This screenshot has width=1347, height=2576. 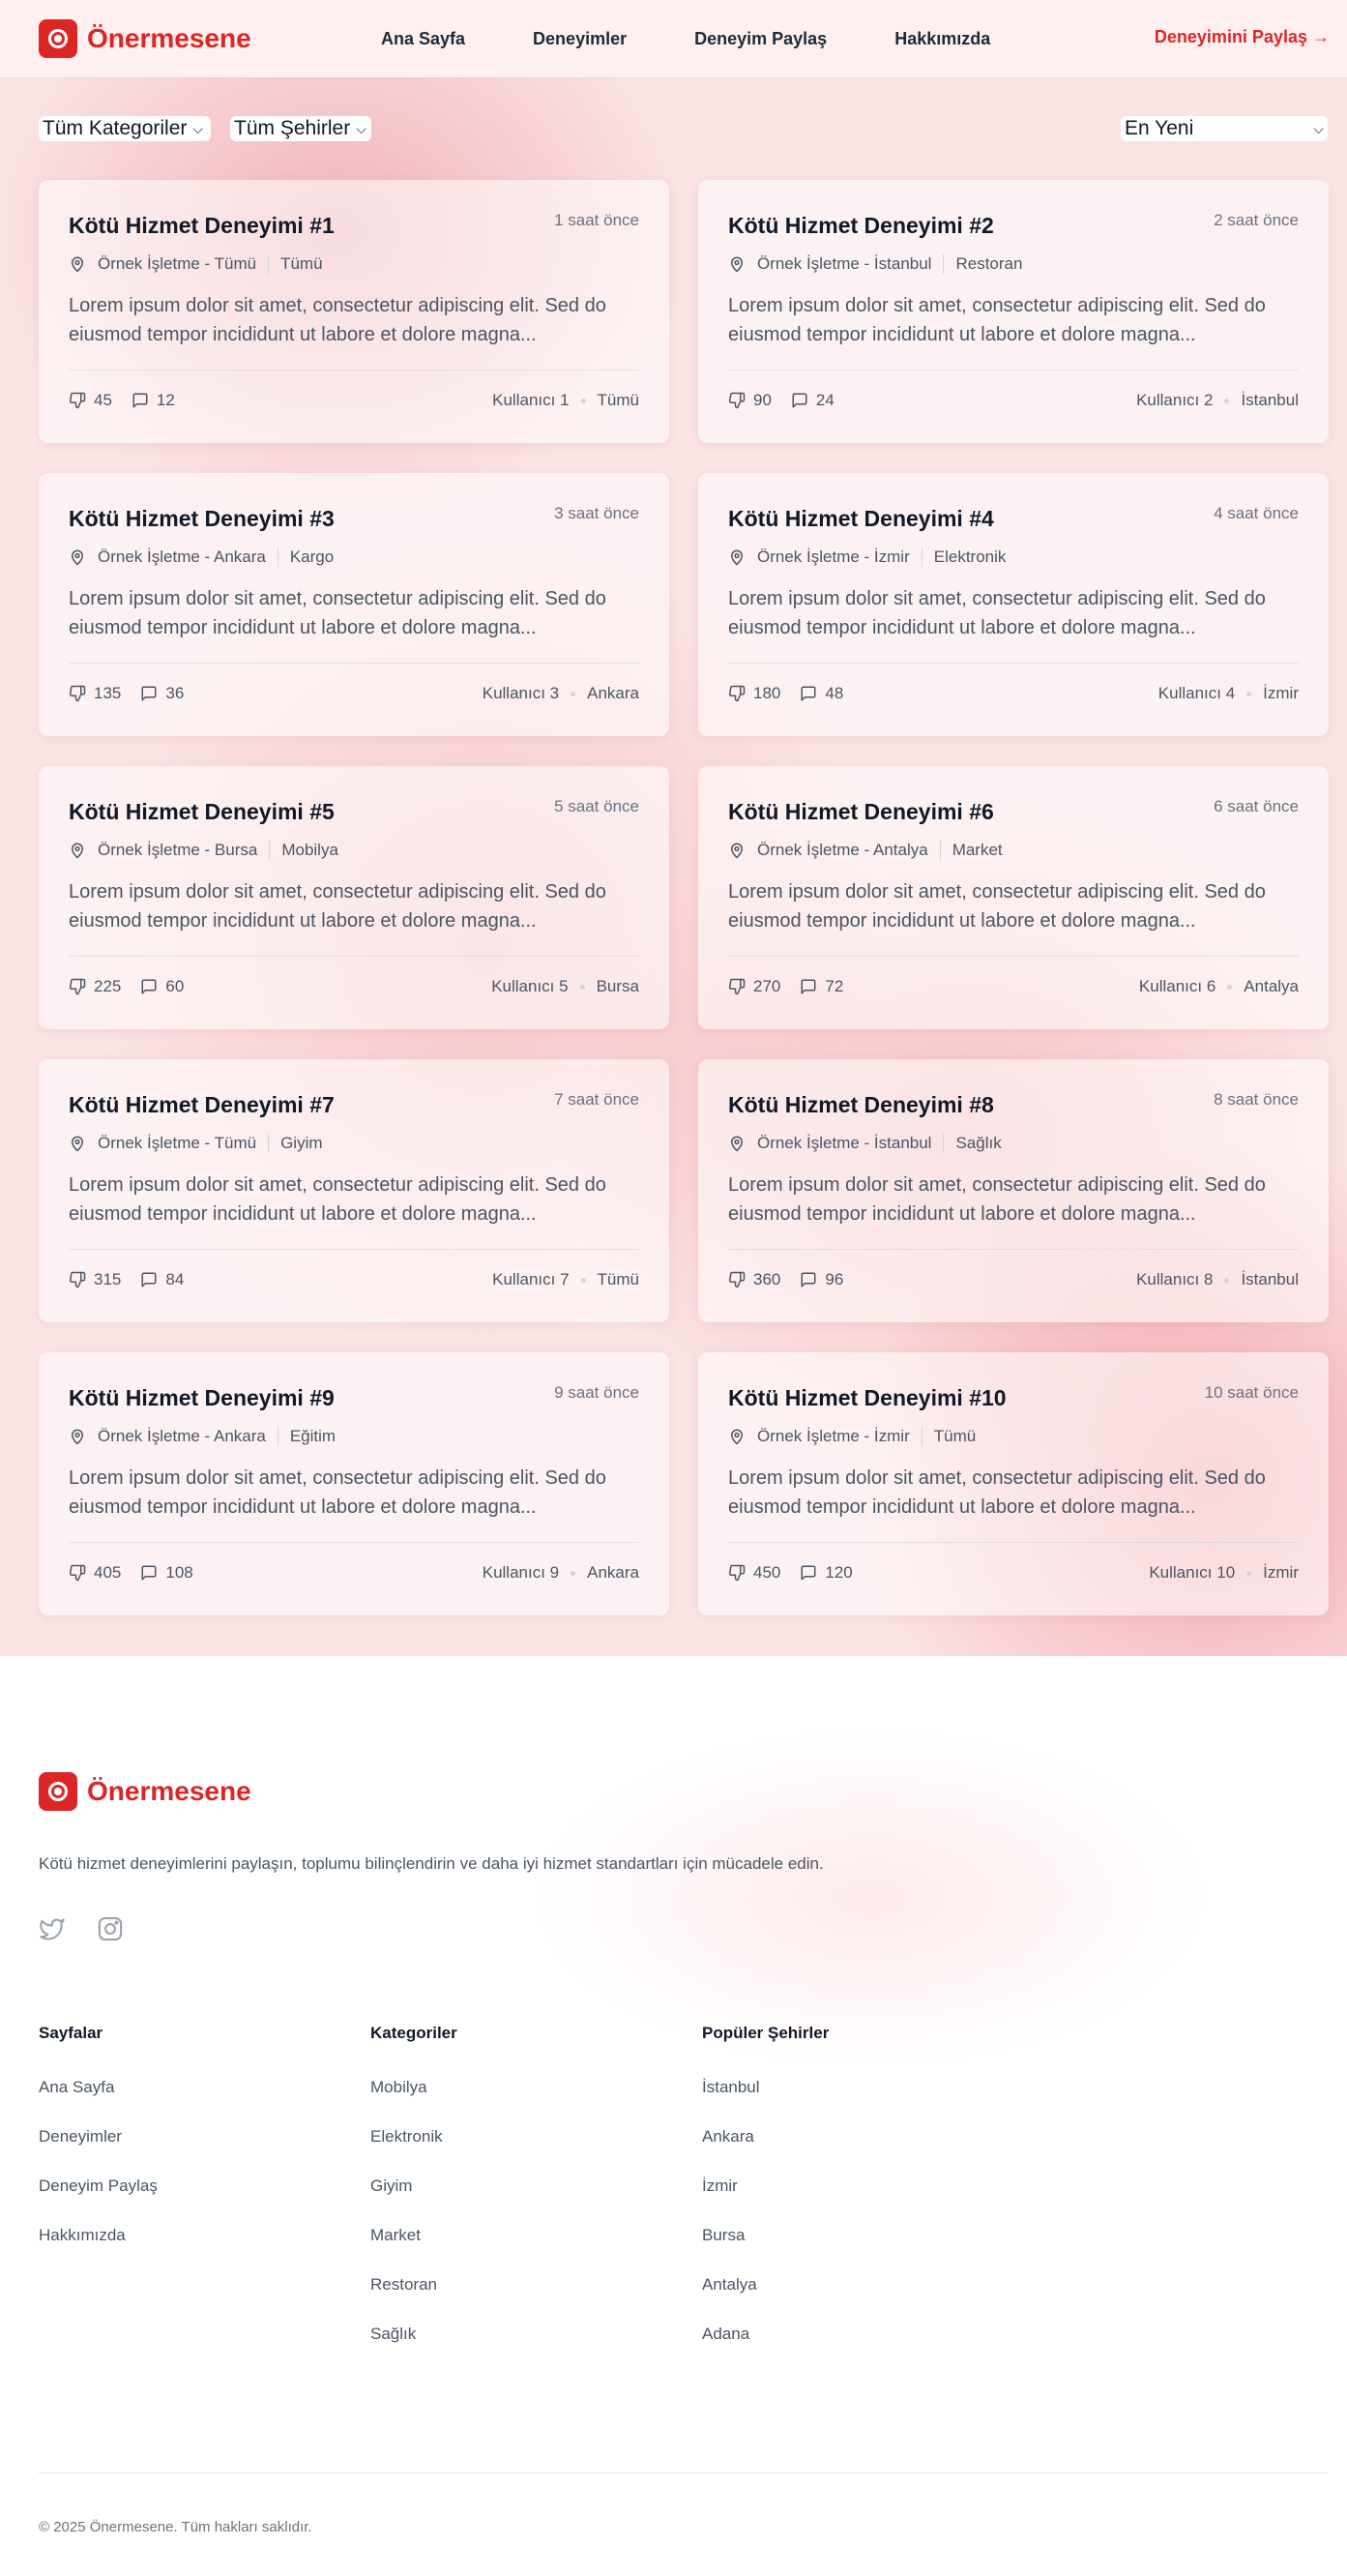 I want to click on dislike-count-value: 270, so click(x=767, y=986).